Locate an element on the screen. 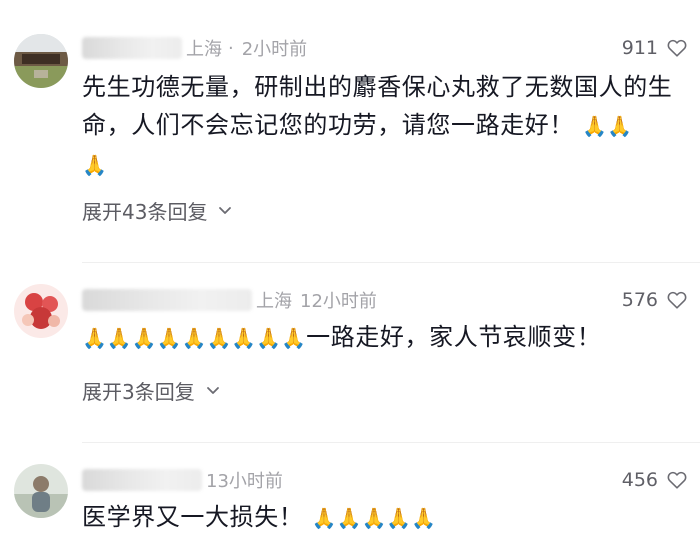 This screenshot has height=552, width=700. expand-replies-label: 展开3条回复 is located at coordinates (138, 391).